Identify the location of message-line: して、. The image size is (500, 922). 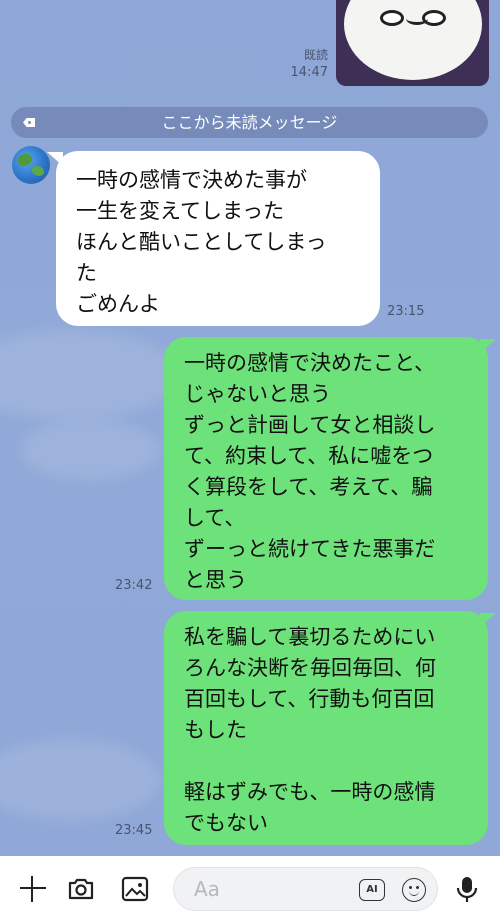
(215, 518).